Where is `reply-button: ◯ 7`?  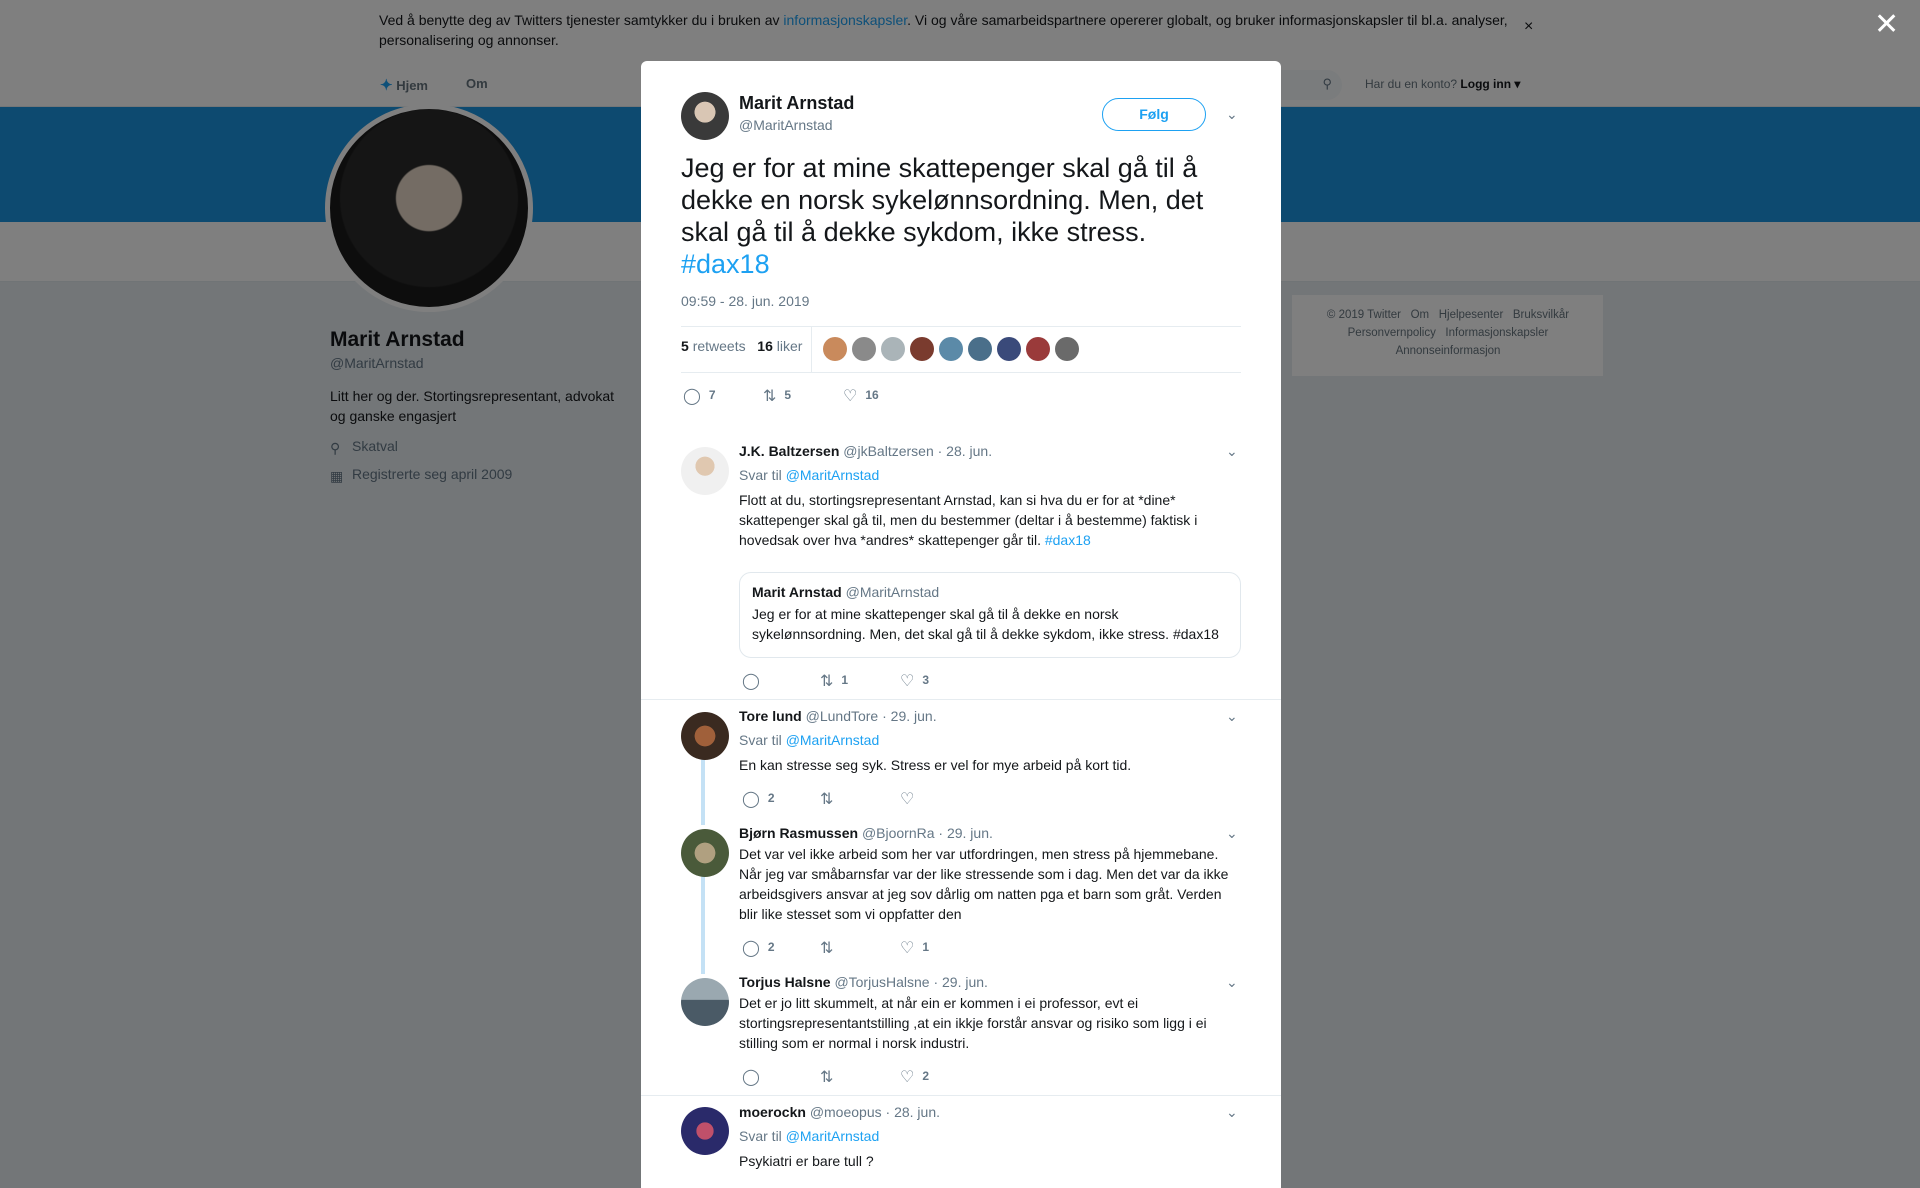
reply-button: ◯ 7 is located at coordinates (699, 396).